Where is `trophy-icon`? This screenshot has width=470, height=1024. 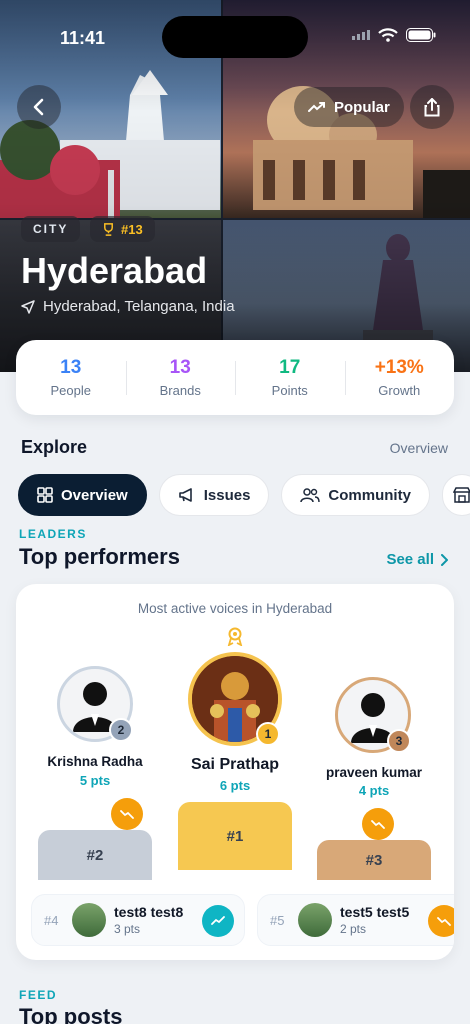 trophy-icon is located at coordinates (108, 229).